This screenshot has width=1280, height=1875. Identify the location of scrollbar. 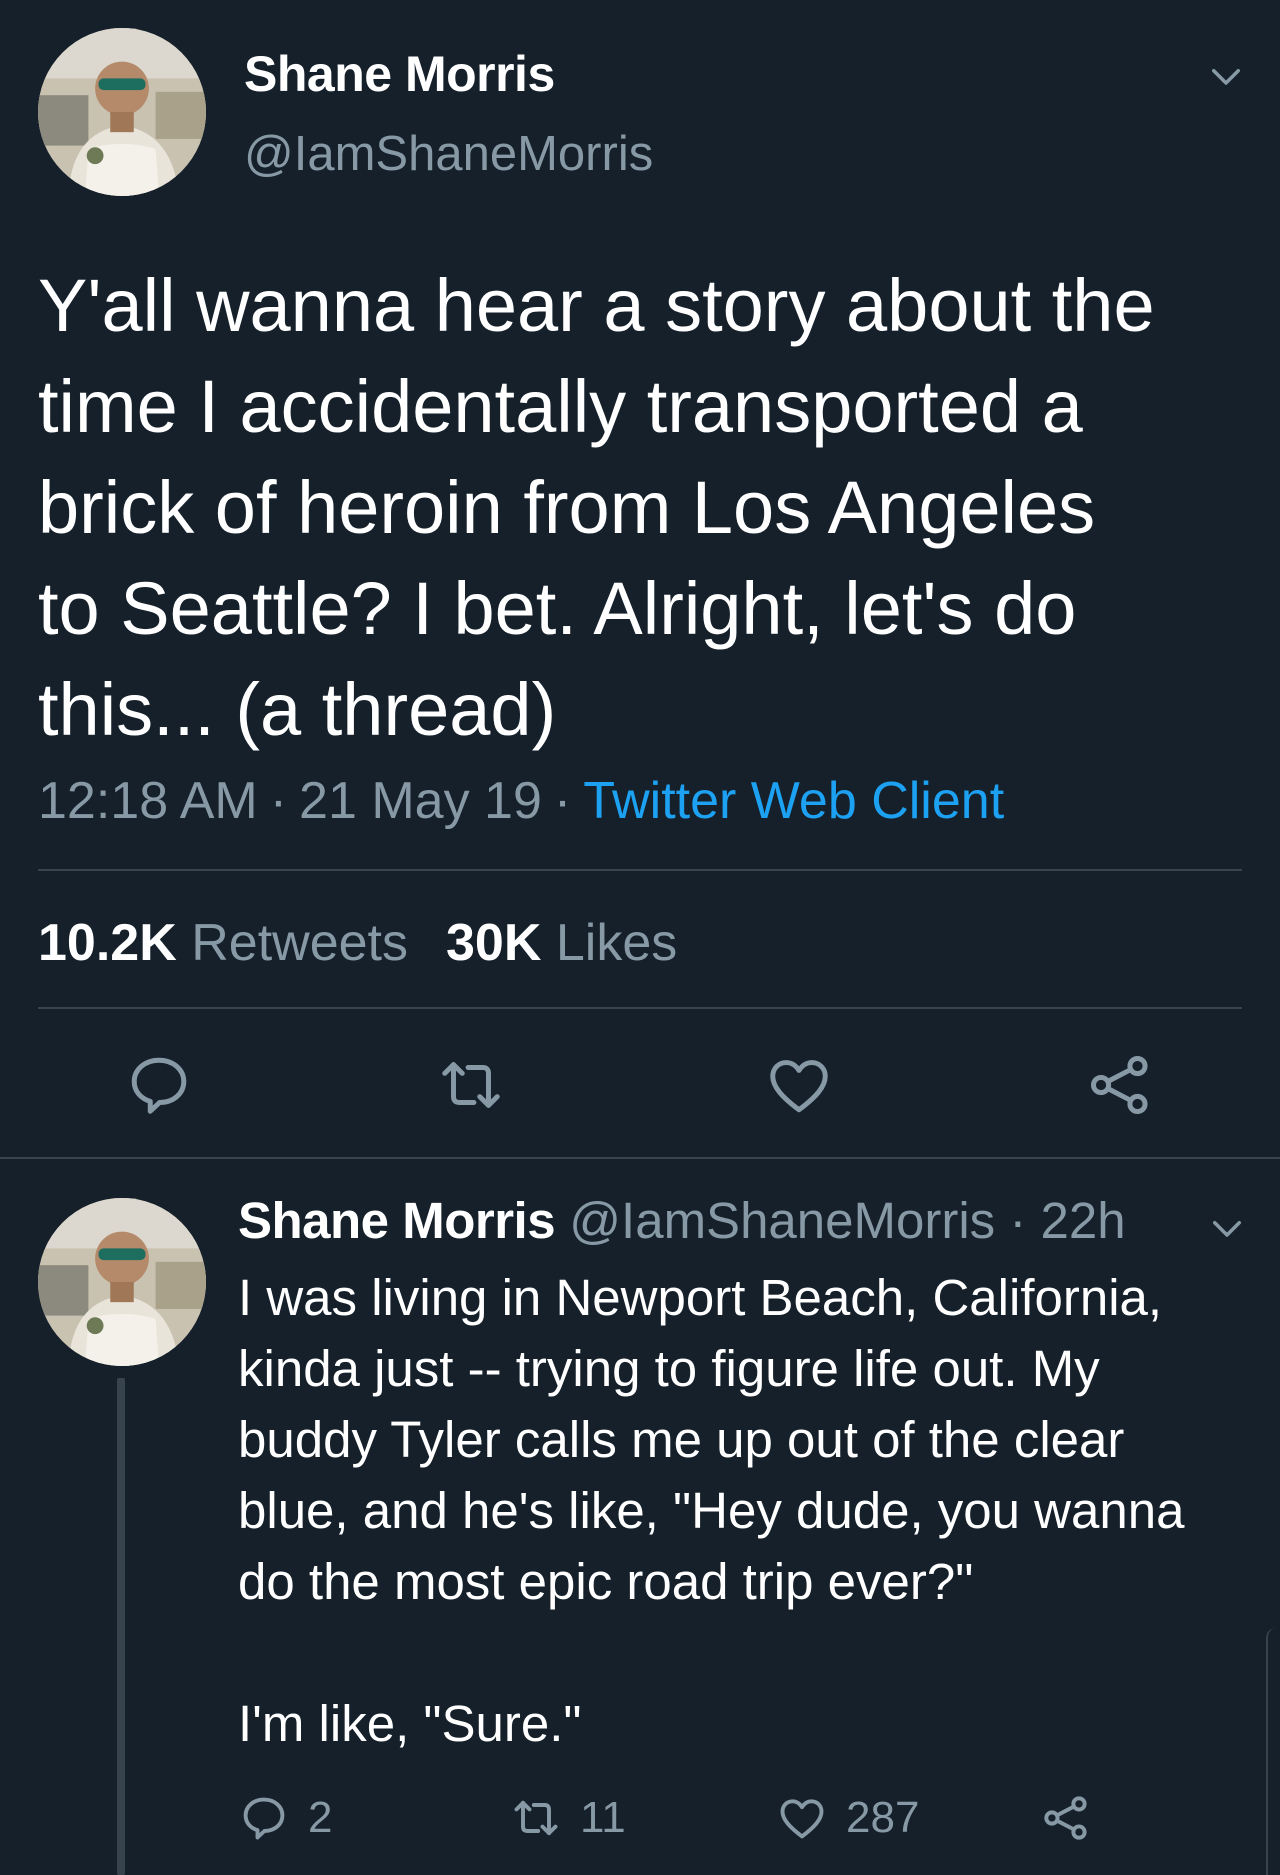
(1273, 1751).